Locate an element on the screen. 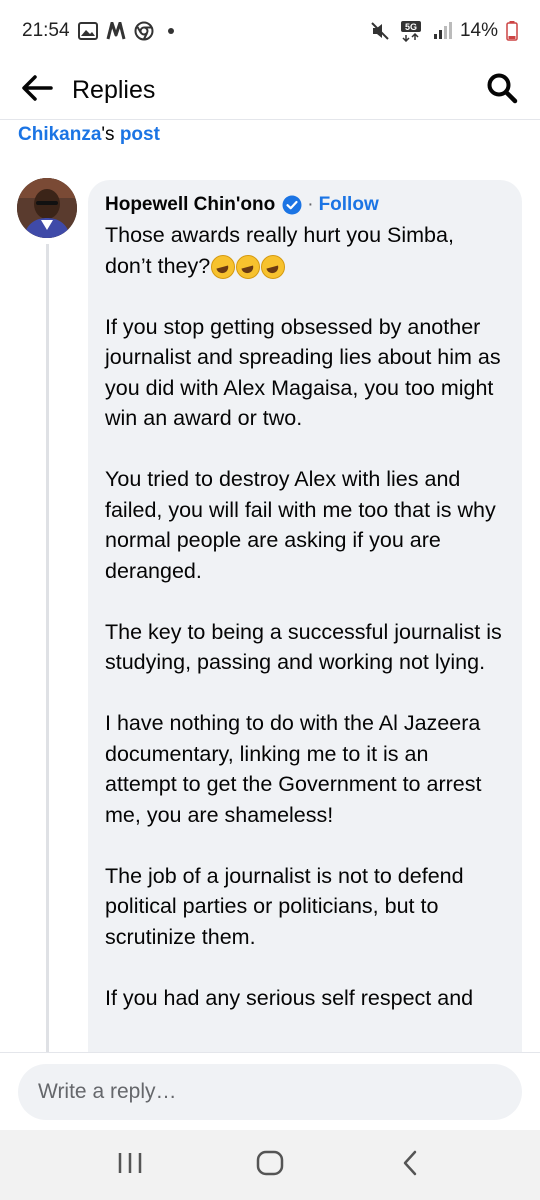  back-chevron-icon is located at coordinates (410, 1165).